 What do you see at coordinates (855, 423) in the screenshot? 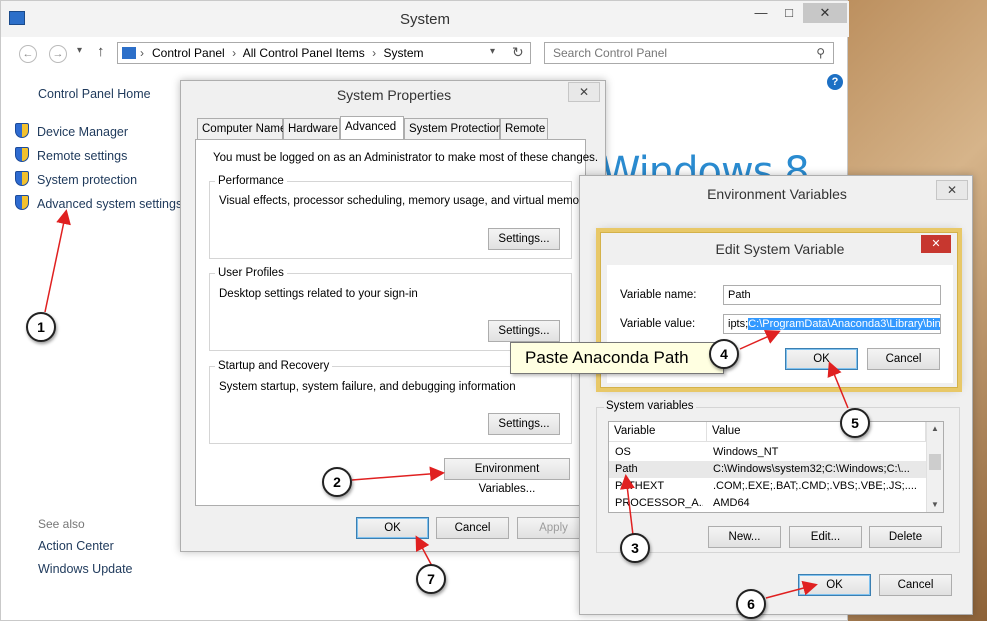
I see `annotation-5: 5` at bounding box center [855, 423].